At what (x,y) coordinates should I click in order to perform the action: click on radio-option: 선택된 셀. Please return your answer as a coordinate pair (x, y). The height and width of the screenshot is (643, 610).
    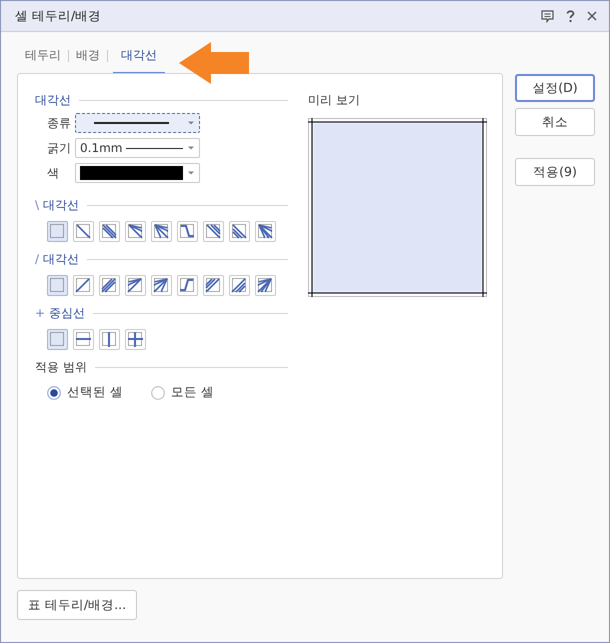
    Looking at the image, I should click on (85, 392).